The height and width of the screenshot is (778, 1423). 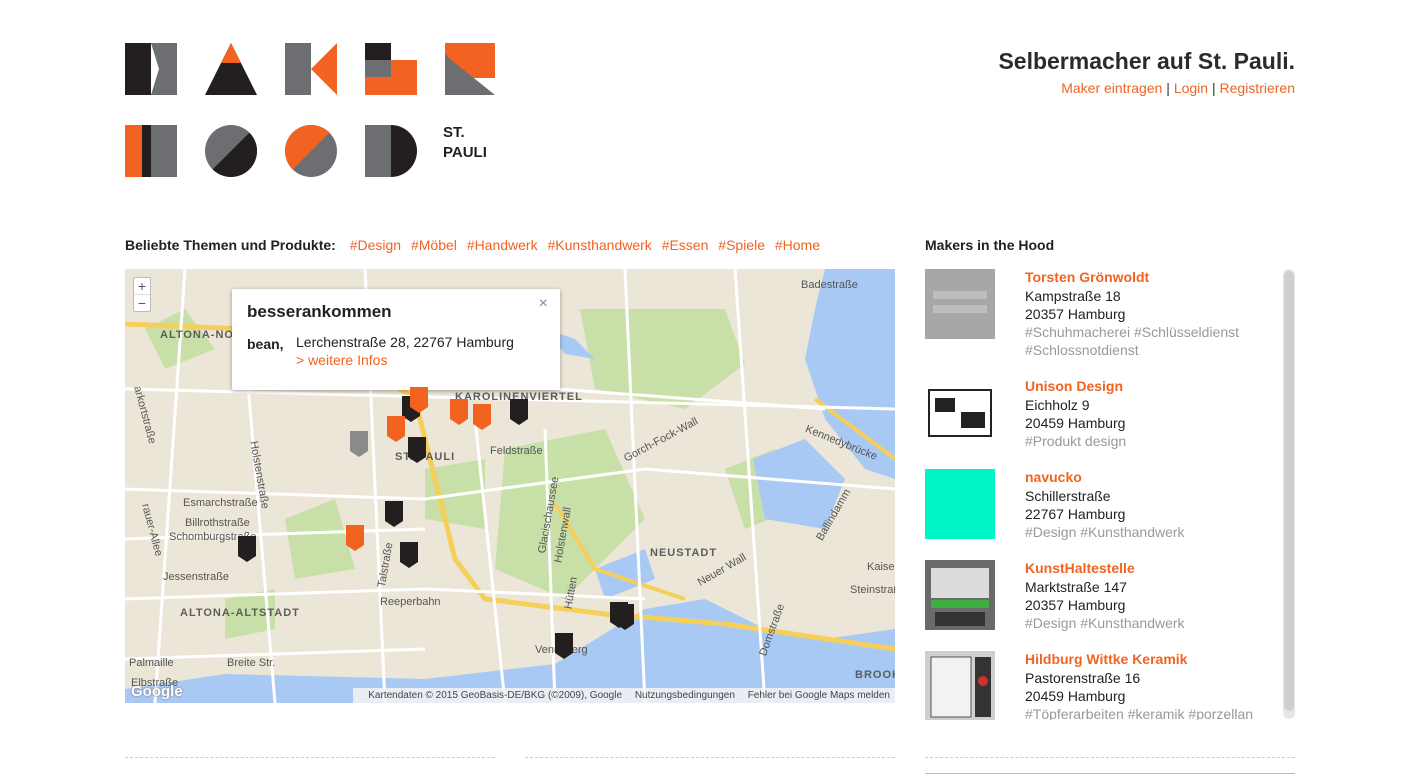 What do you see at coordinates (881, 567) in the screenshot?
I see `map-label: Kaiser-` at bounding box center [881, 567].